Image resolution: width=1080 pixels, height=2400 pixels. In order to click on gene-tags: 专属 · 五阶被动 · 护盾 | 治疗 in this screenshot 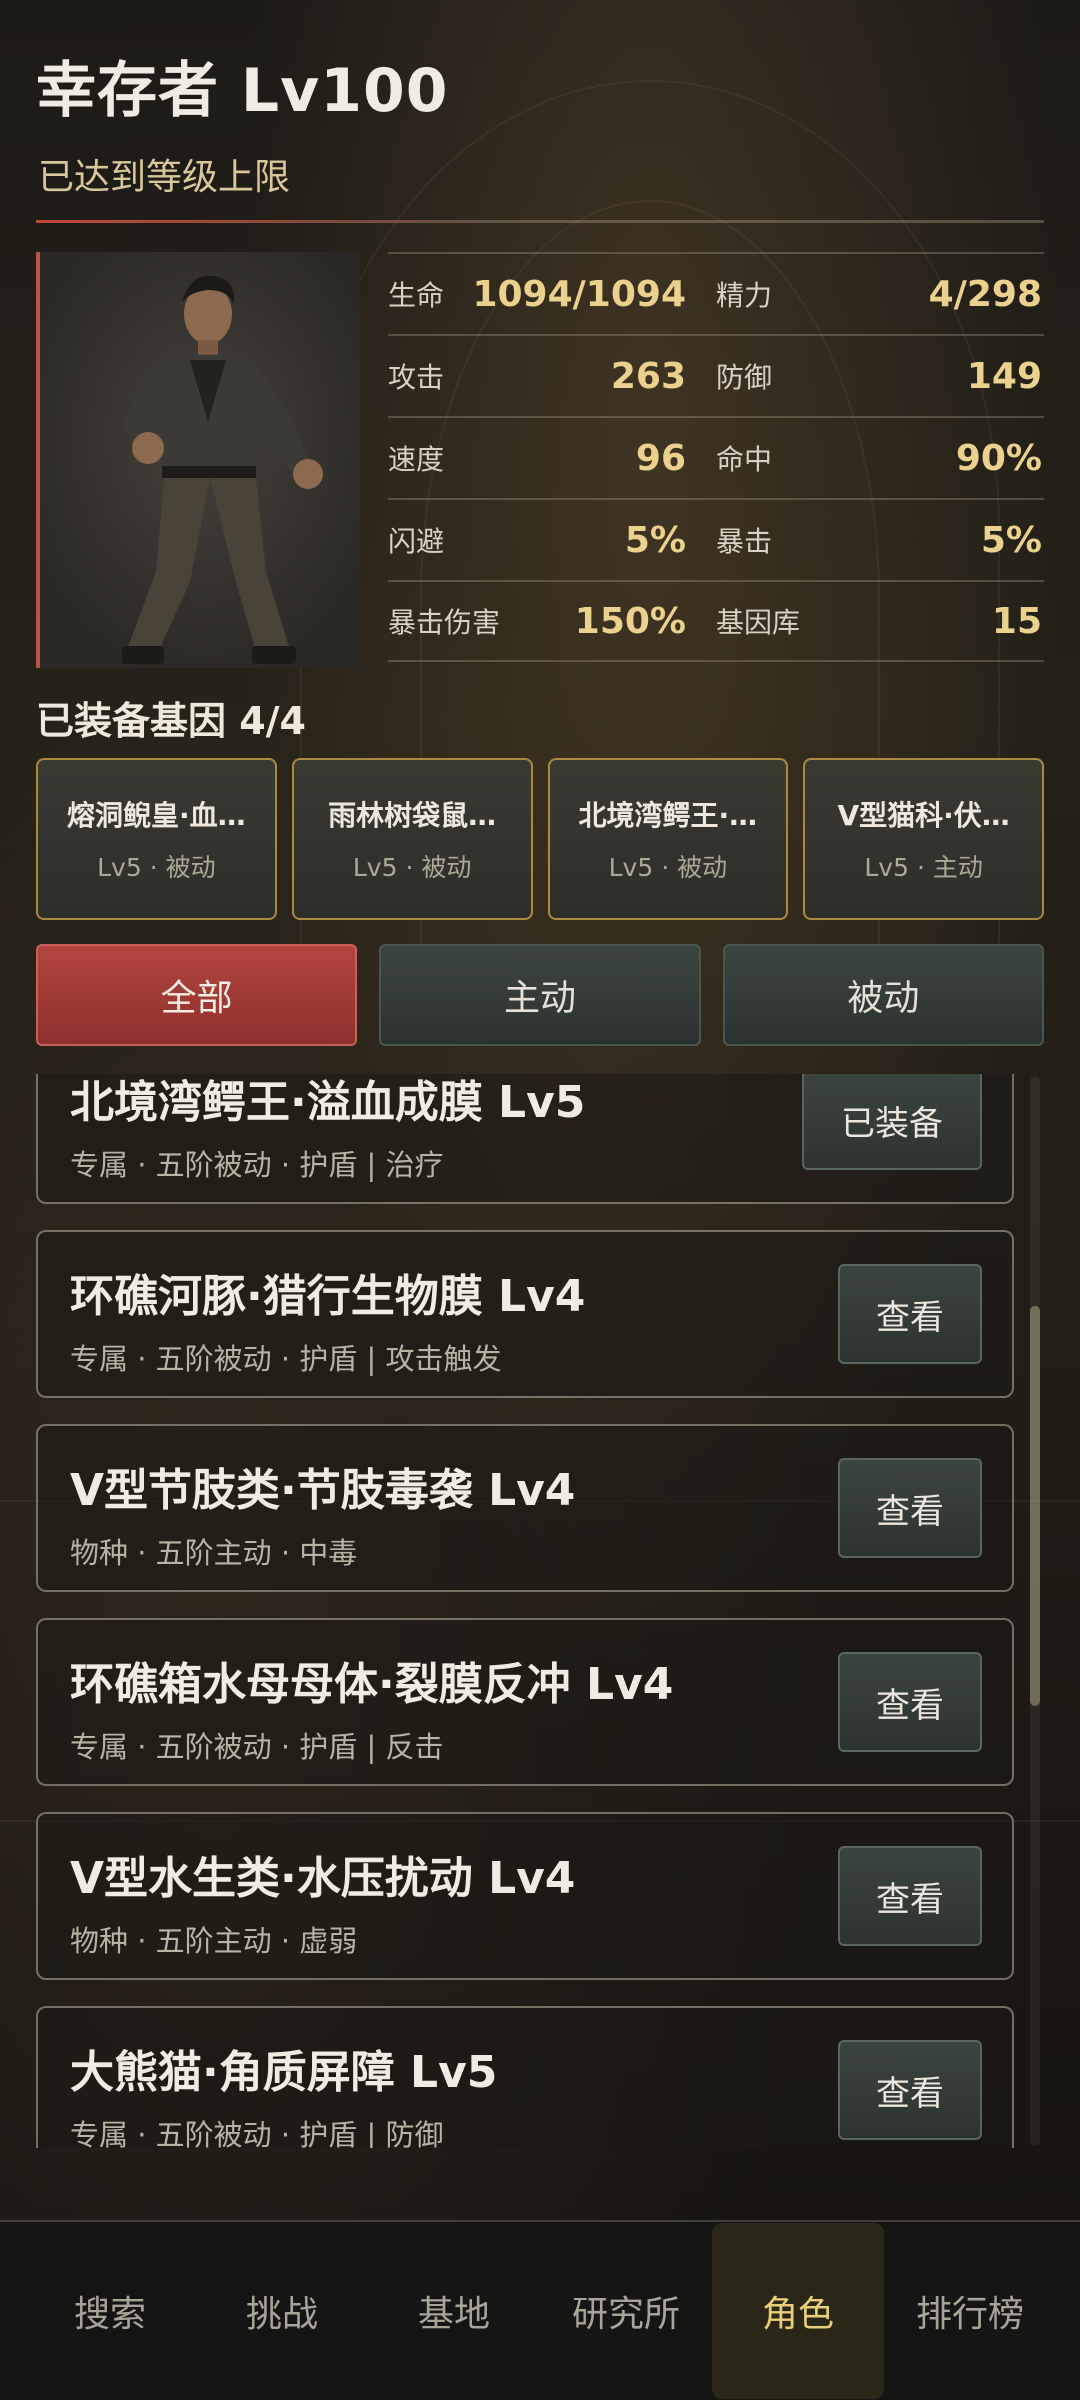, I will do `click(257, 1165)`.